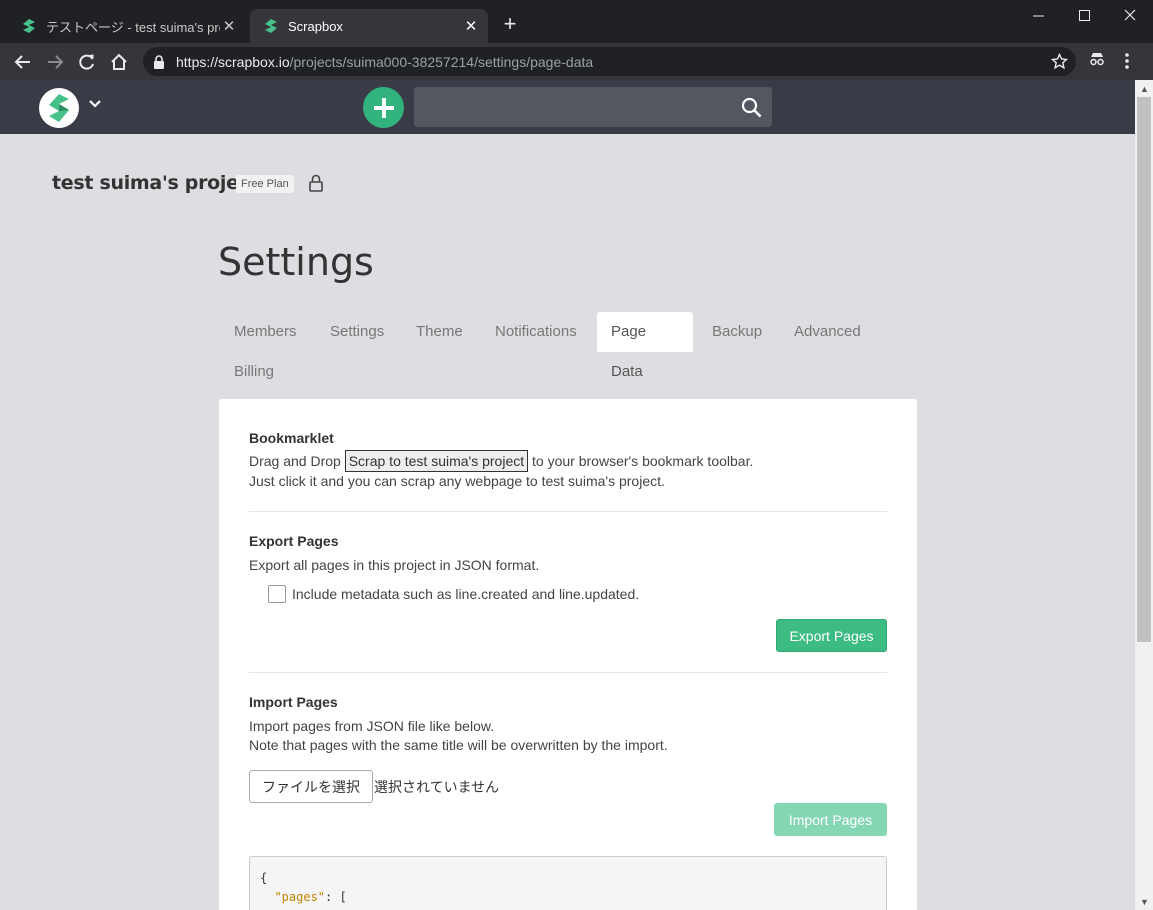 The height and width of the screenshot is (910, 1153). What do you see at coordinates (357, 332) in the screenshot?
I see `tab-settings: Settings` at bounding box center [357, 332].